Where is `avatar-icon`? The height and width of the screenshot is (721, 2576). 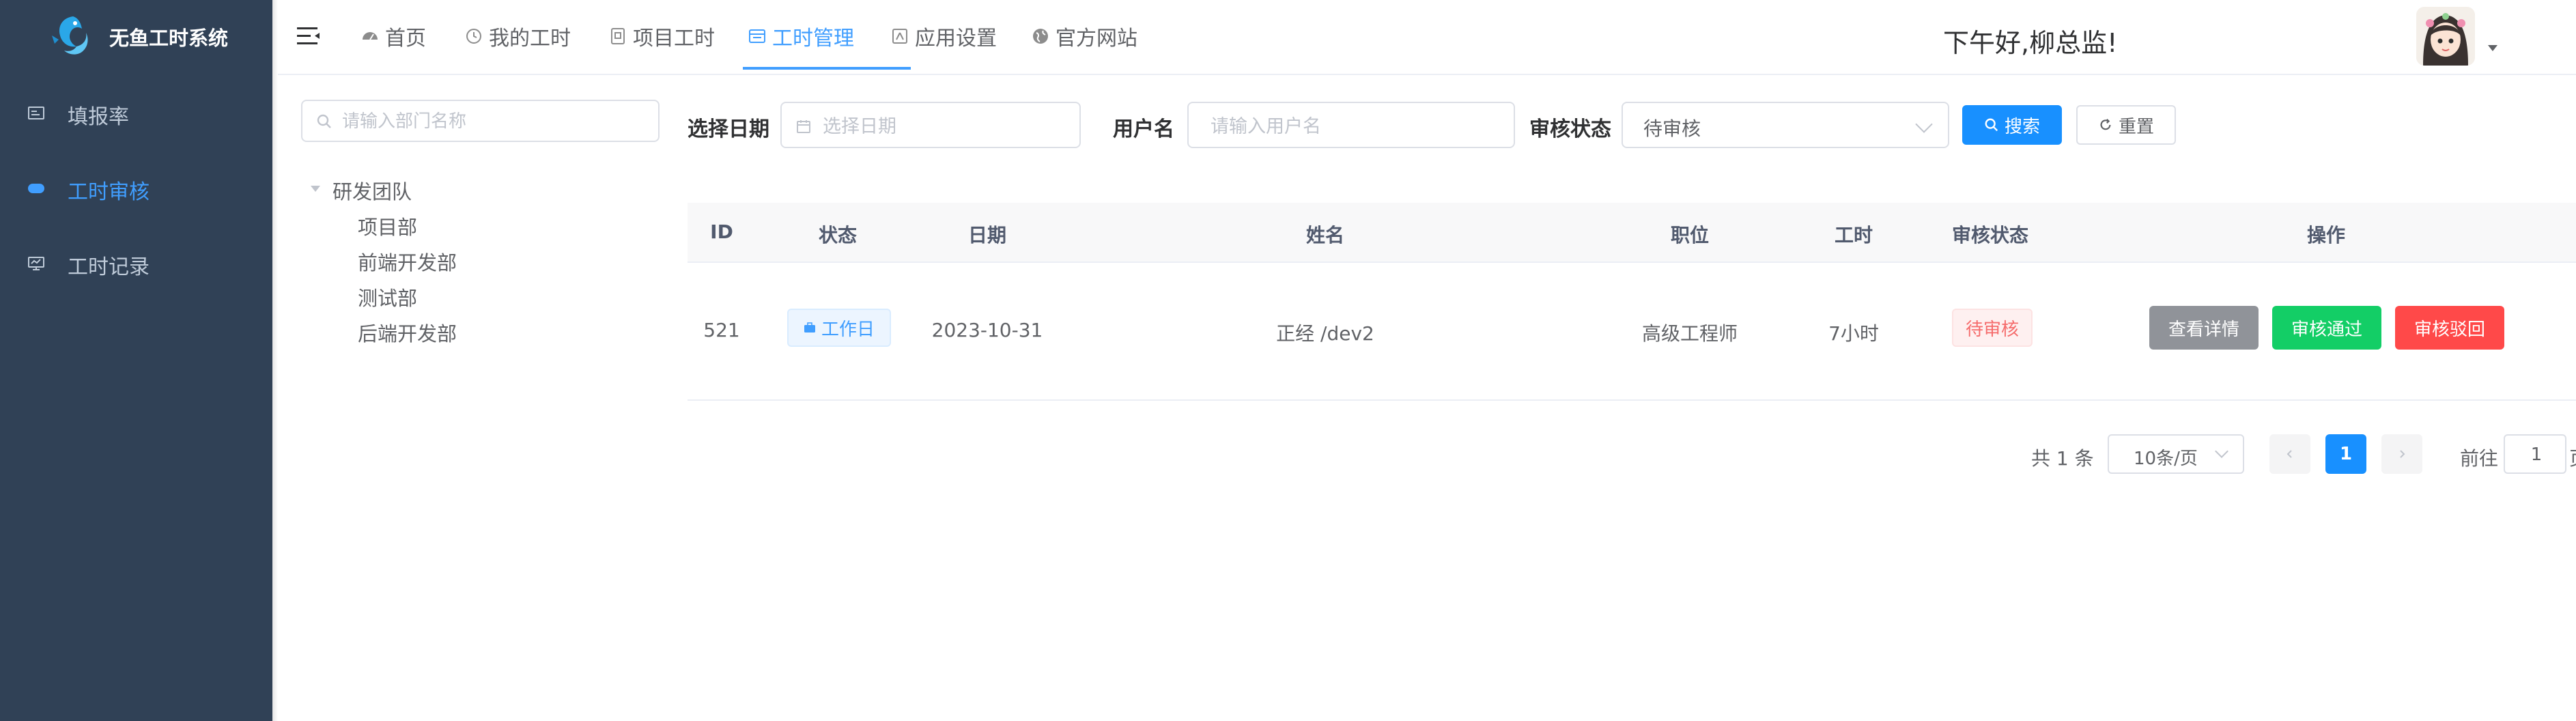 avatar-icon is located at coordinates (2445, 36).